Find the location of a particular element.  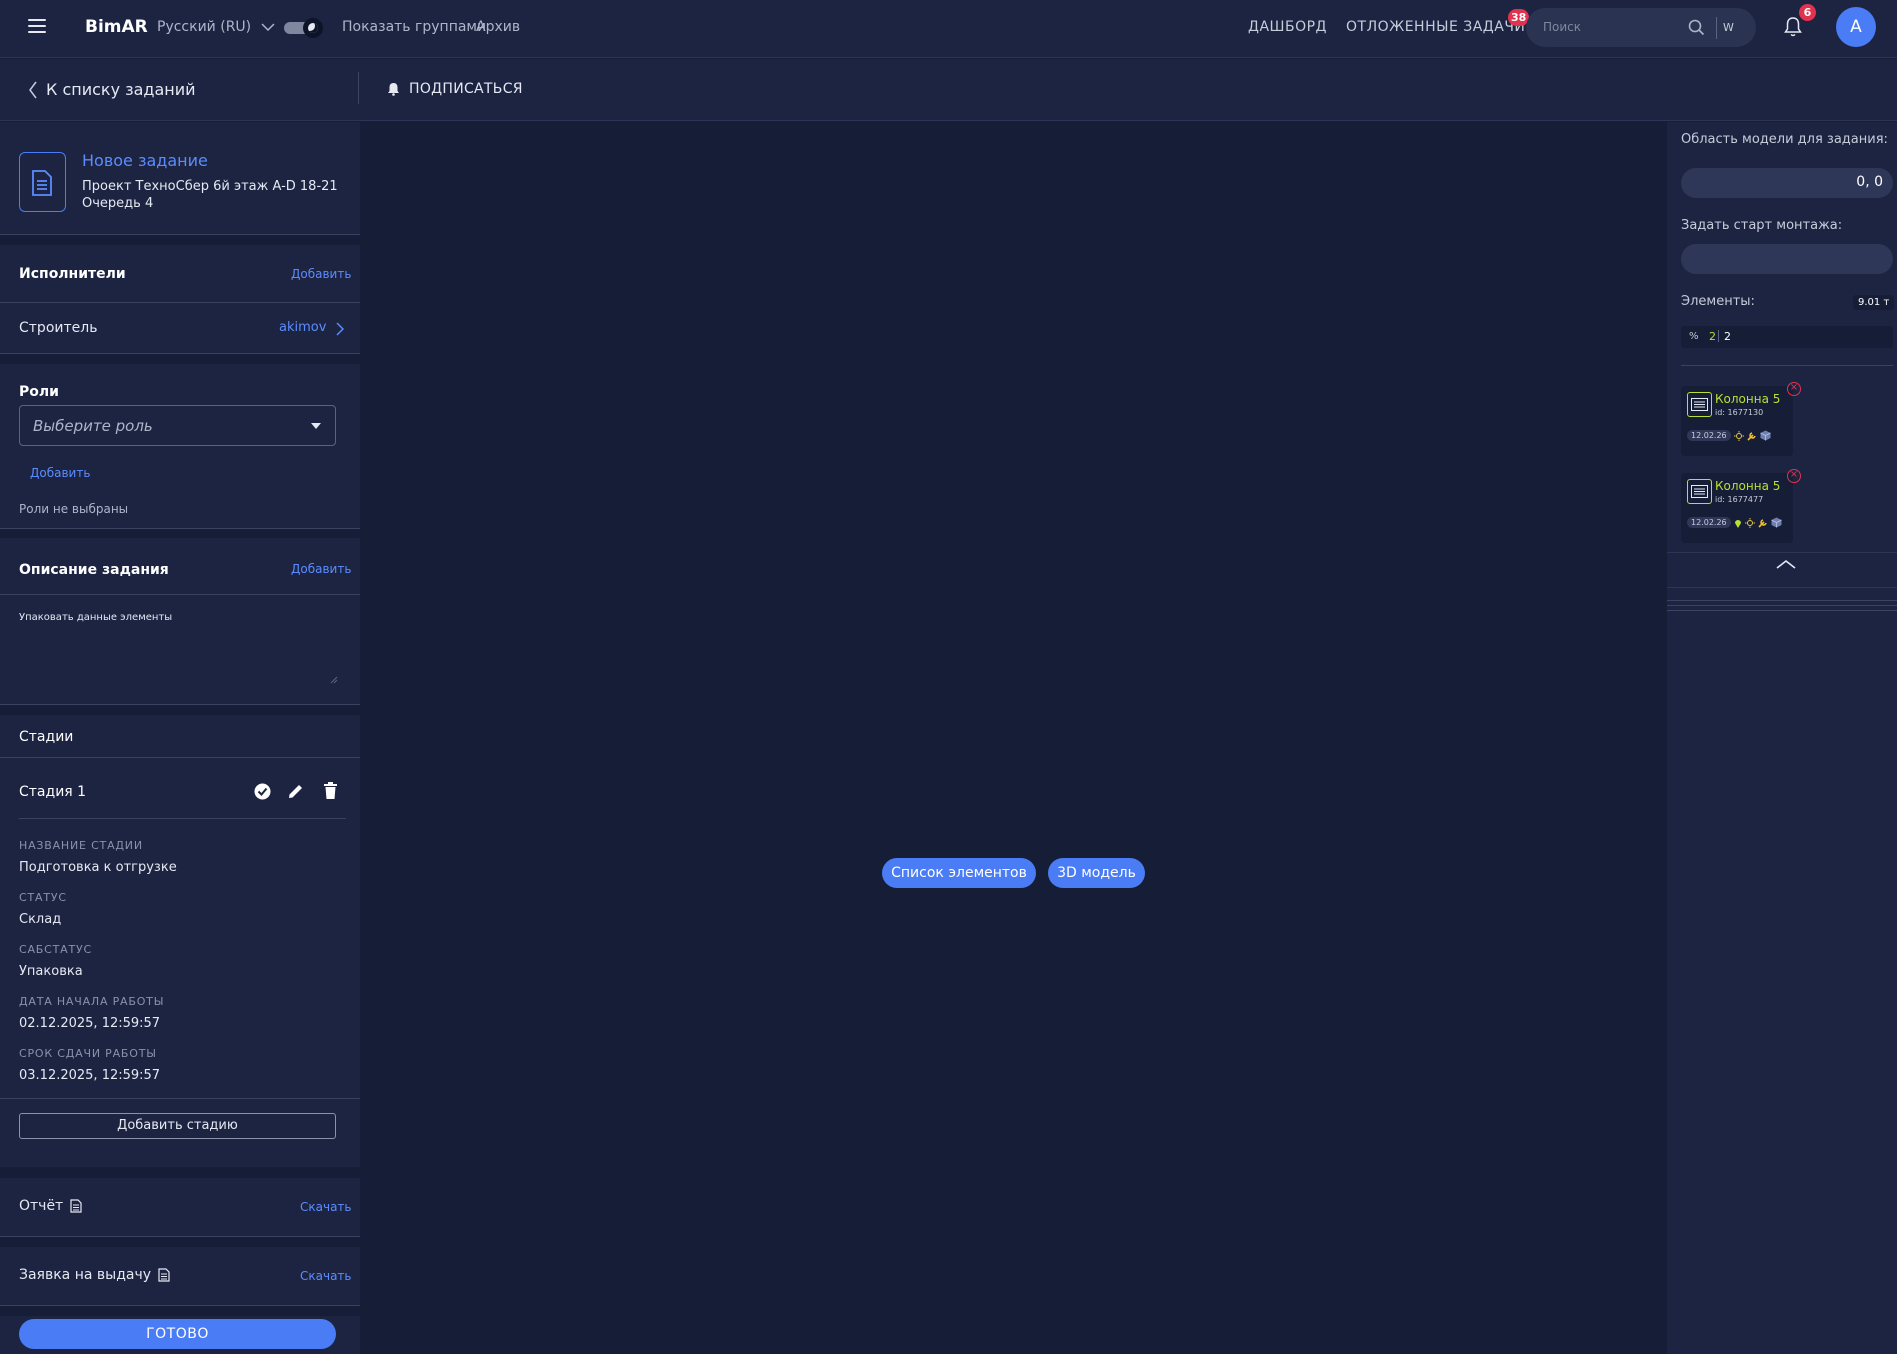

back-to-tasks-link: К списку заданий is located at coordinates (112, 89).